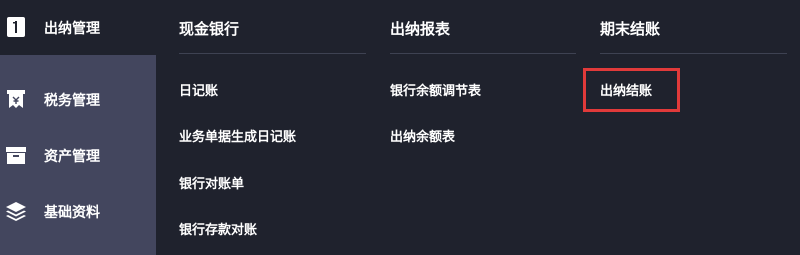 The width and height of the screenshot is (800, 255). I want to click on sidebar-item-label: 基础资料, so click(72, 213).